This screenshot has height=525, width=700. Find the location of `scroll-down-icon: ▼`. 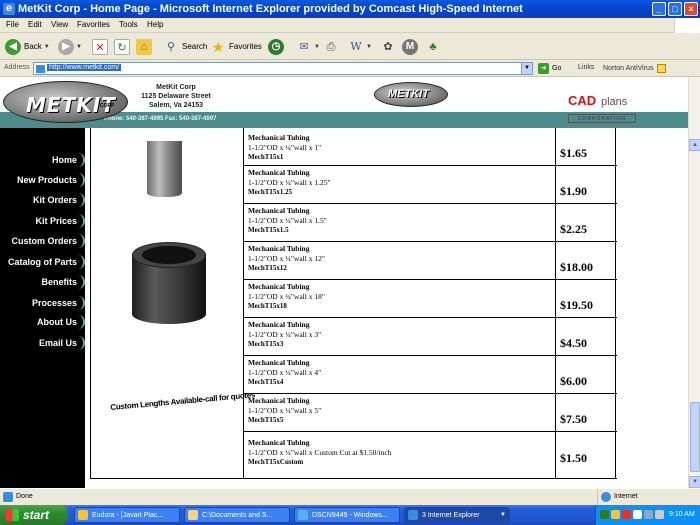

scroll-down-icon: ▼ is located at coordinates (694, 482).